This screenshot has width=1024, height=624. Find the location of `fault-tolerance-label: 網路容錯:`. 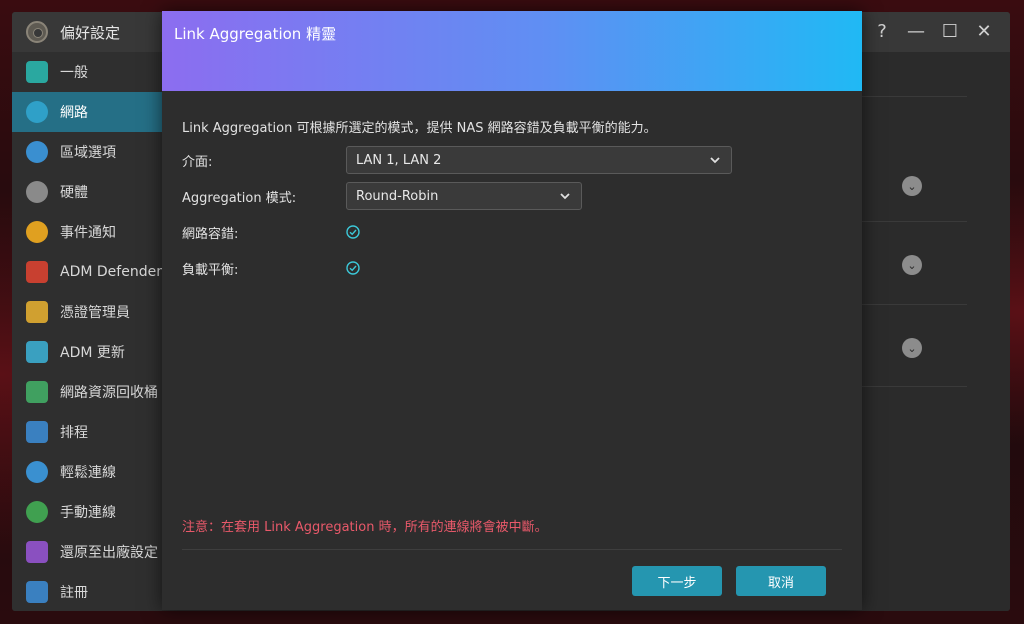

fault-tolerance-label: 網路容錯: is located at coordinates (210, 234).